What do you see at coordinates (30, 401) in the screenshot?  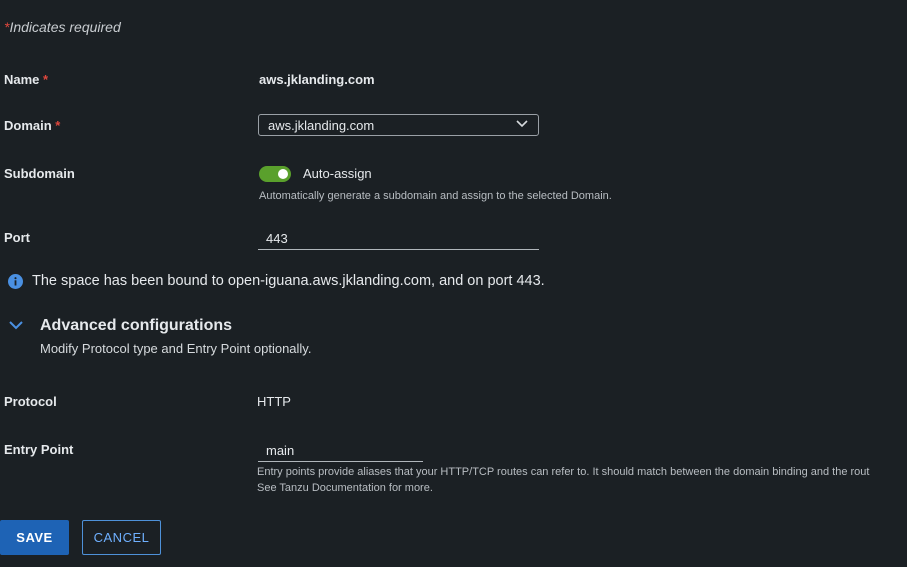 I see `protocol-label: Protocol` at bounding box center [30, 401].